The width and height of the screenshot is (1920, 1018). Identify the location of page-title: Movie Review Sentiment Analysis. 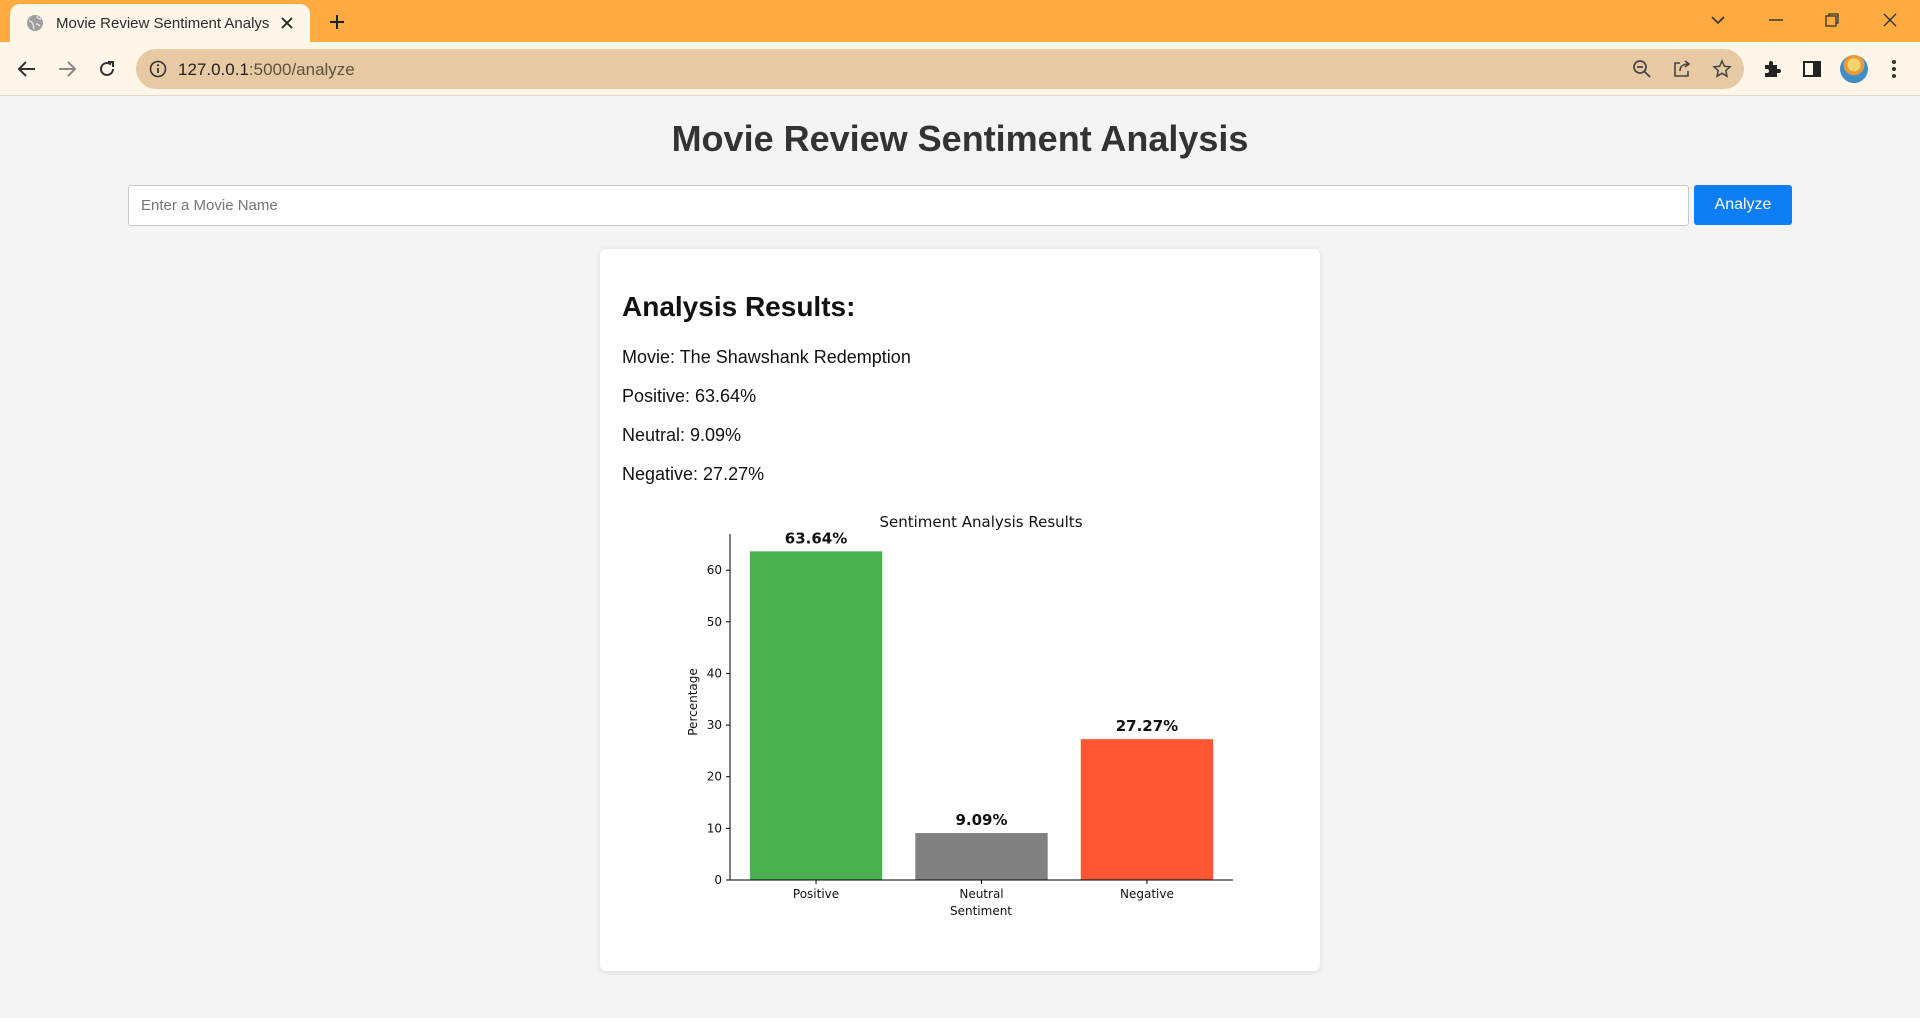
(960, 138).